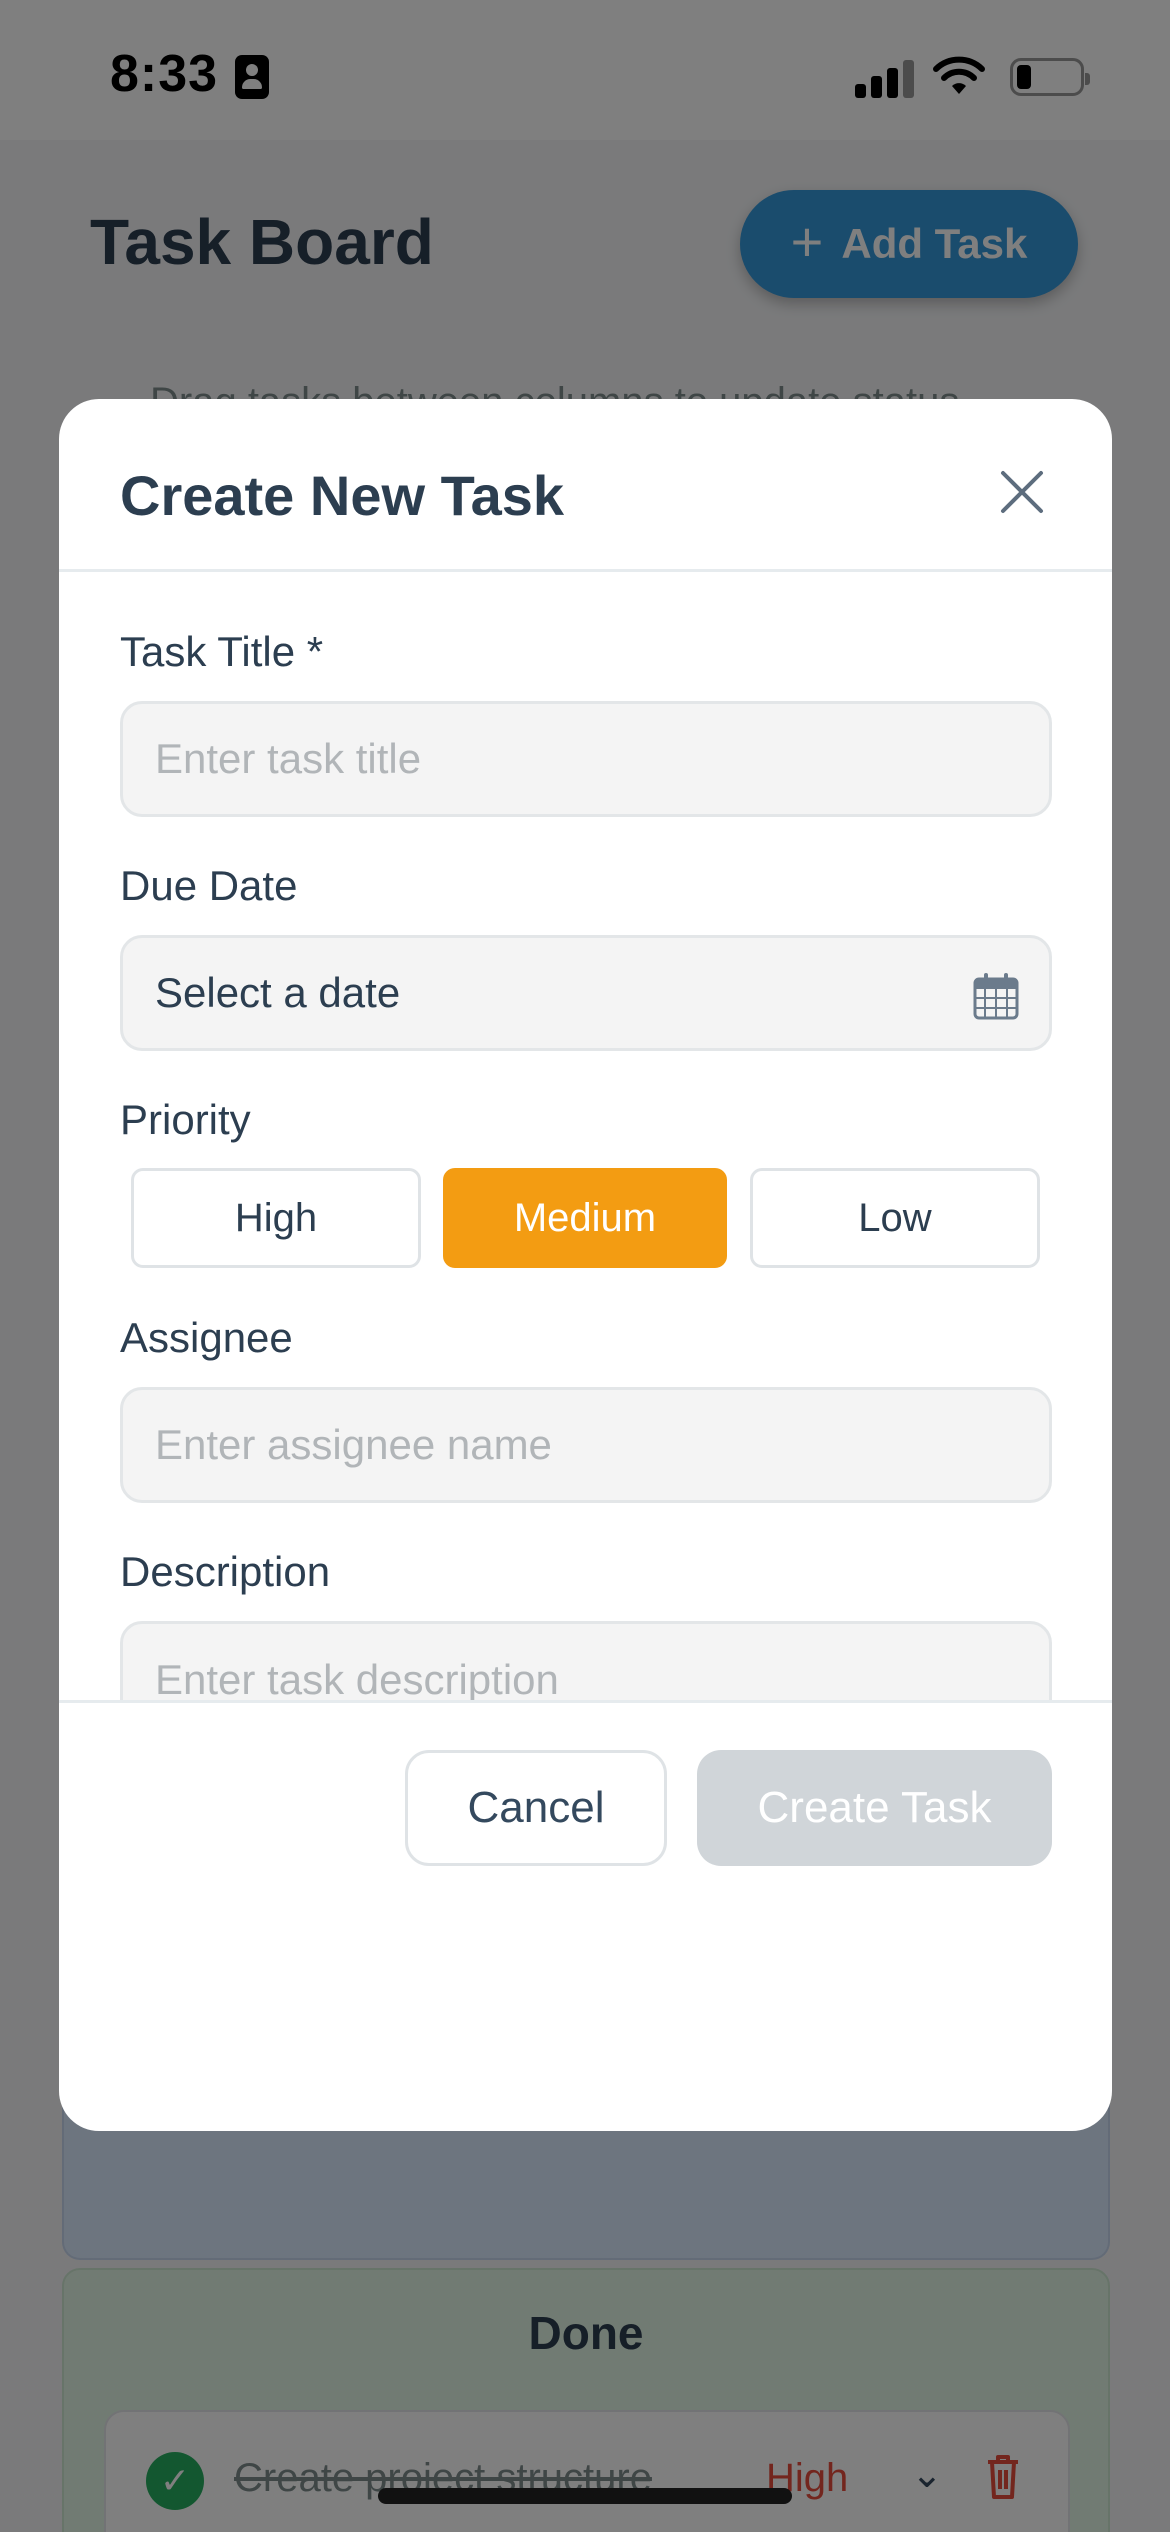  What do you see at coordinates (185, 1119) in the screenshot?
I see `priority-label: Priority` at bounding box center [185, 1119].